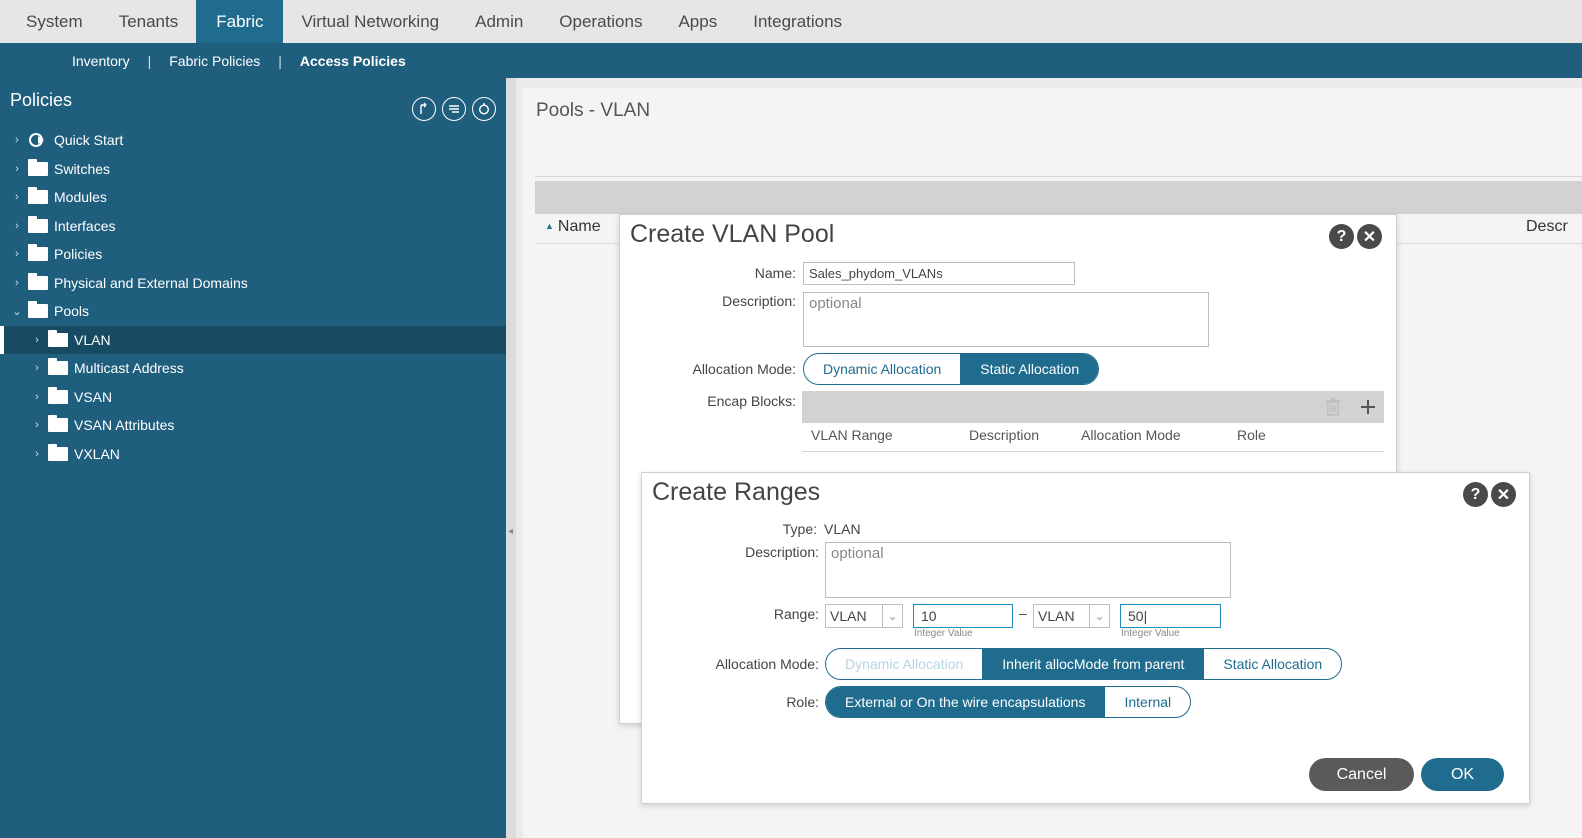 The width and height of the screenshot is (1582, 838). What do you see at coordinates (253, 197) in the screenshot?
I see `tree-item-modules: › Modules` at bounding box center [253, 197].